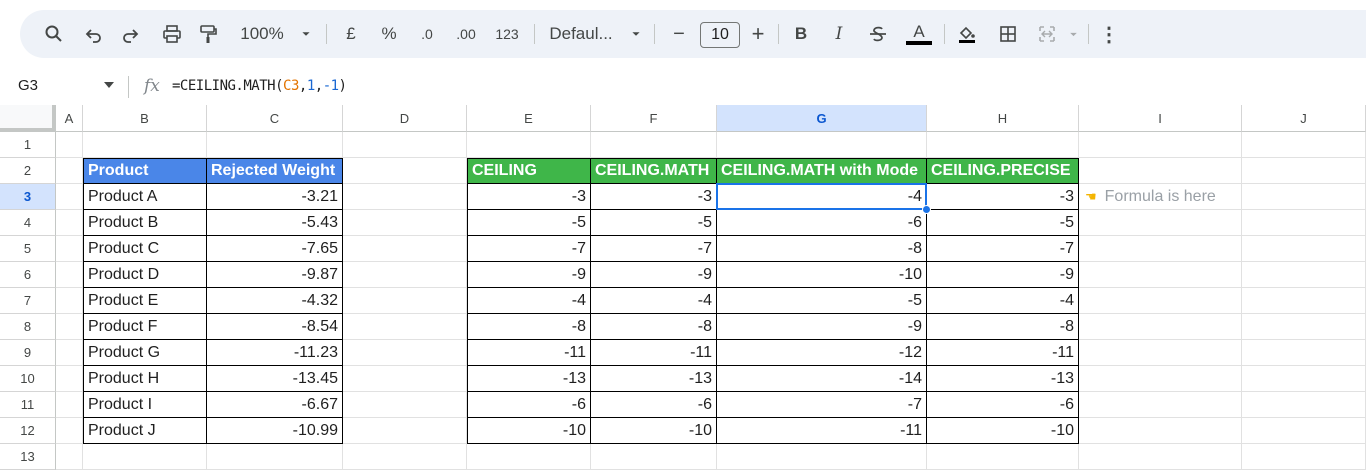 The width and height of the screenshot is (1366, 470). Describe the element at coordinates (758, 34) in the screenshot. I see `increase-font-size-button: +` at that location.